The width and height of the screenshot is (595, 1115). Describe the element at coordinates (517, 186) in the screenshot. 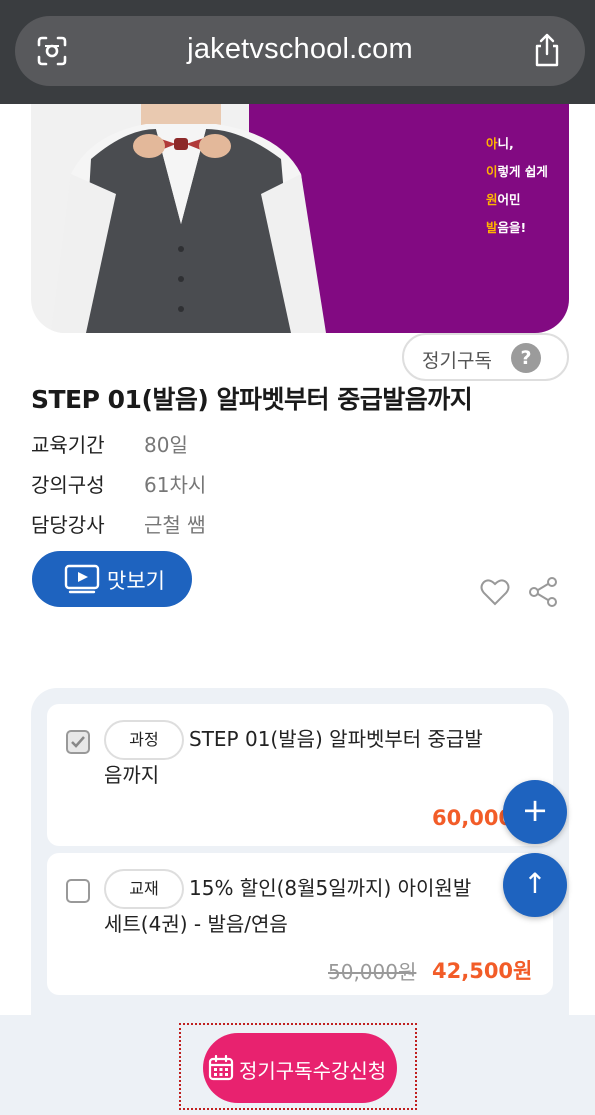

I see `banner-slogan: 아니, 이렇게 쉽게 원어민 발음을!` at that location.